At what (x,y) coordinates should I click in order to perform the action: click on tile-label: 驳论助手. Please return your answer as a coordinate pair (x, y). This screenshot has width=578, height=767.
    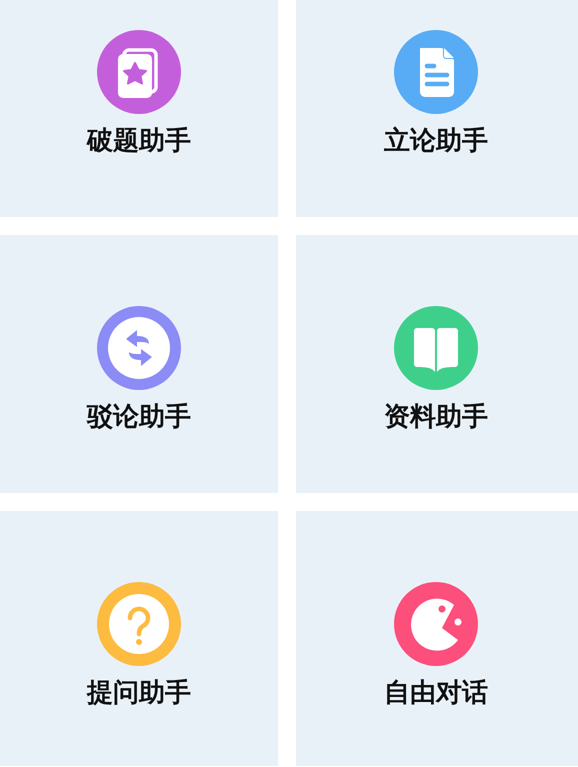
    Looking at the image, I should click on (139, 418).